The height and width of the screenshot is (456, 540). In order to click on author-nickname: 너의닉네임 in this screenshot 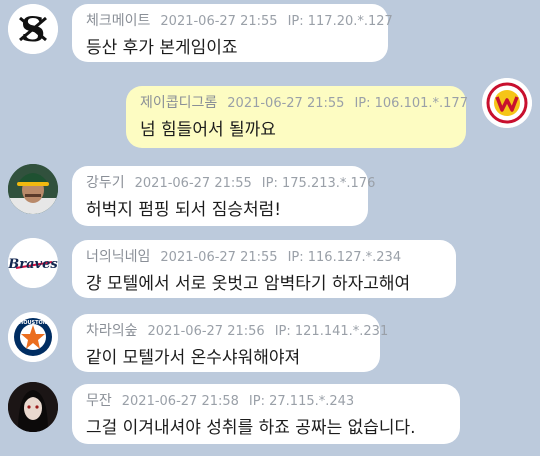, I will do `click(118, 257)`.